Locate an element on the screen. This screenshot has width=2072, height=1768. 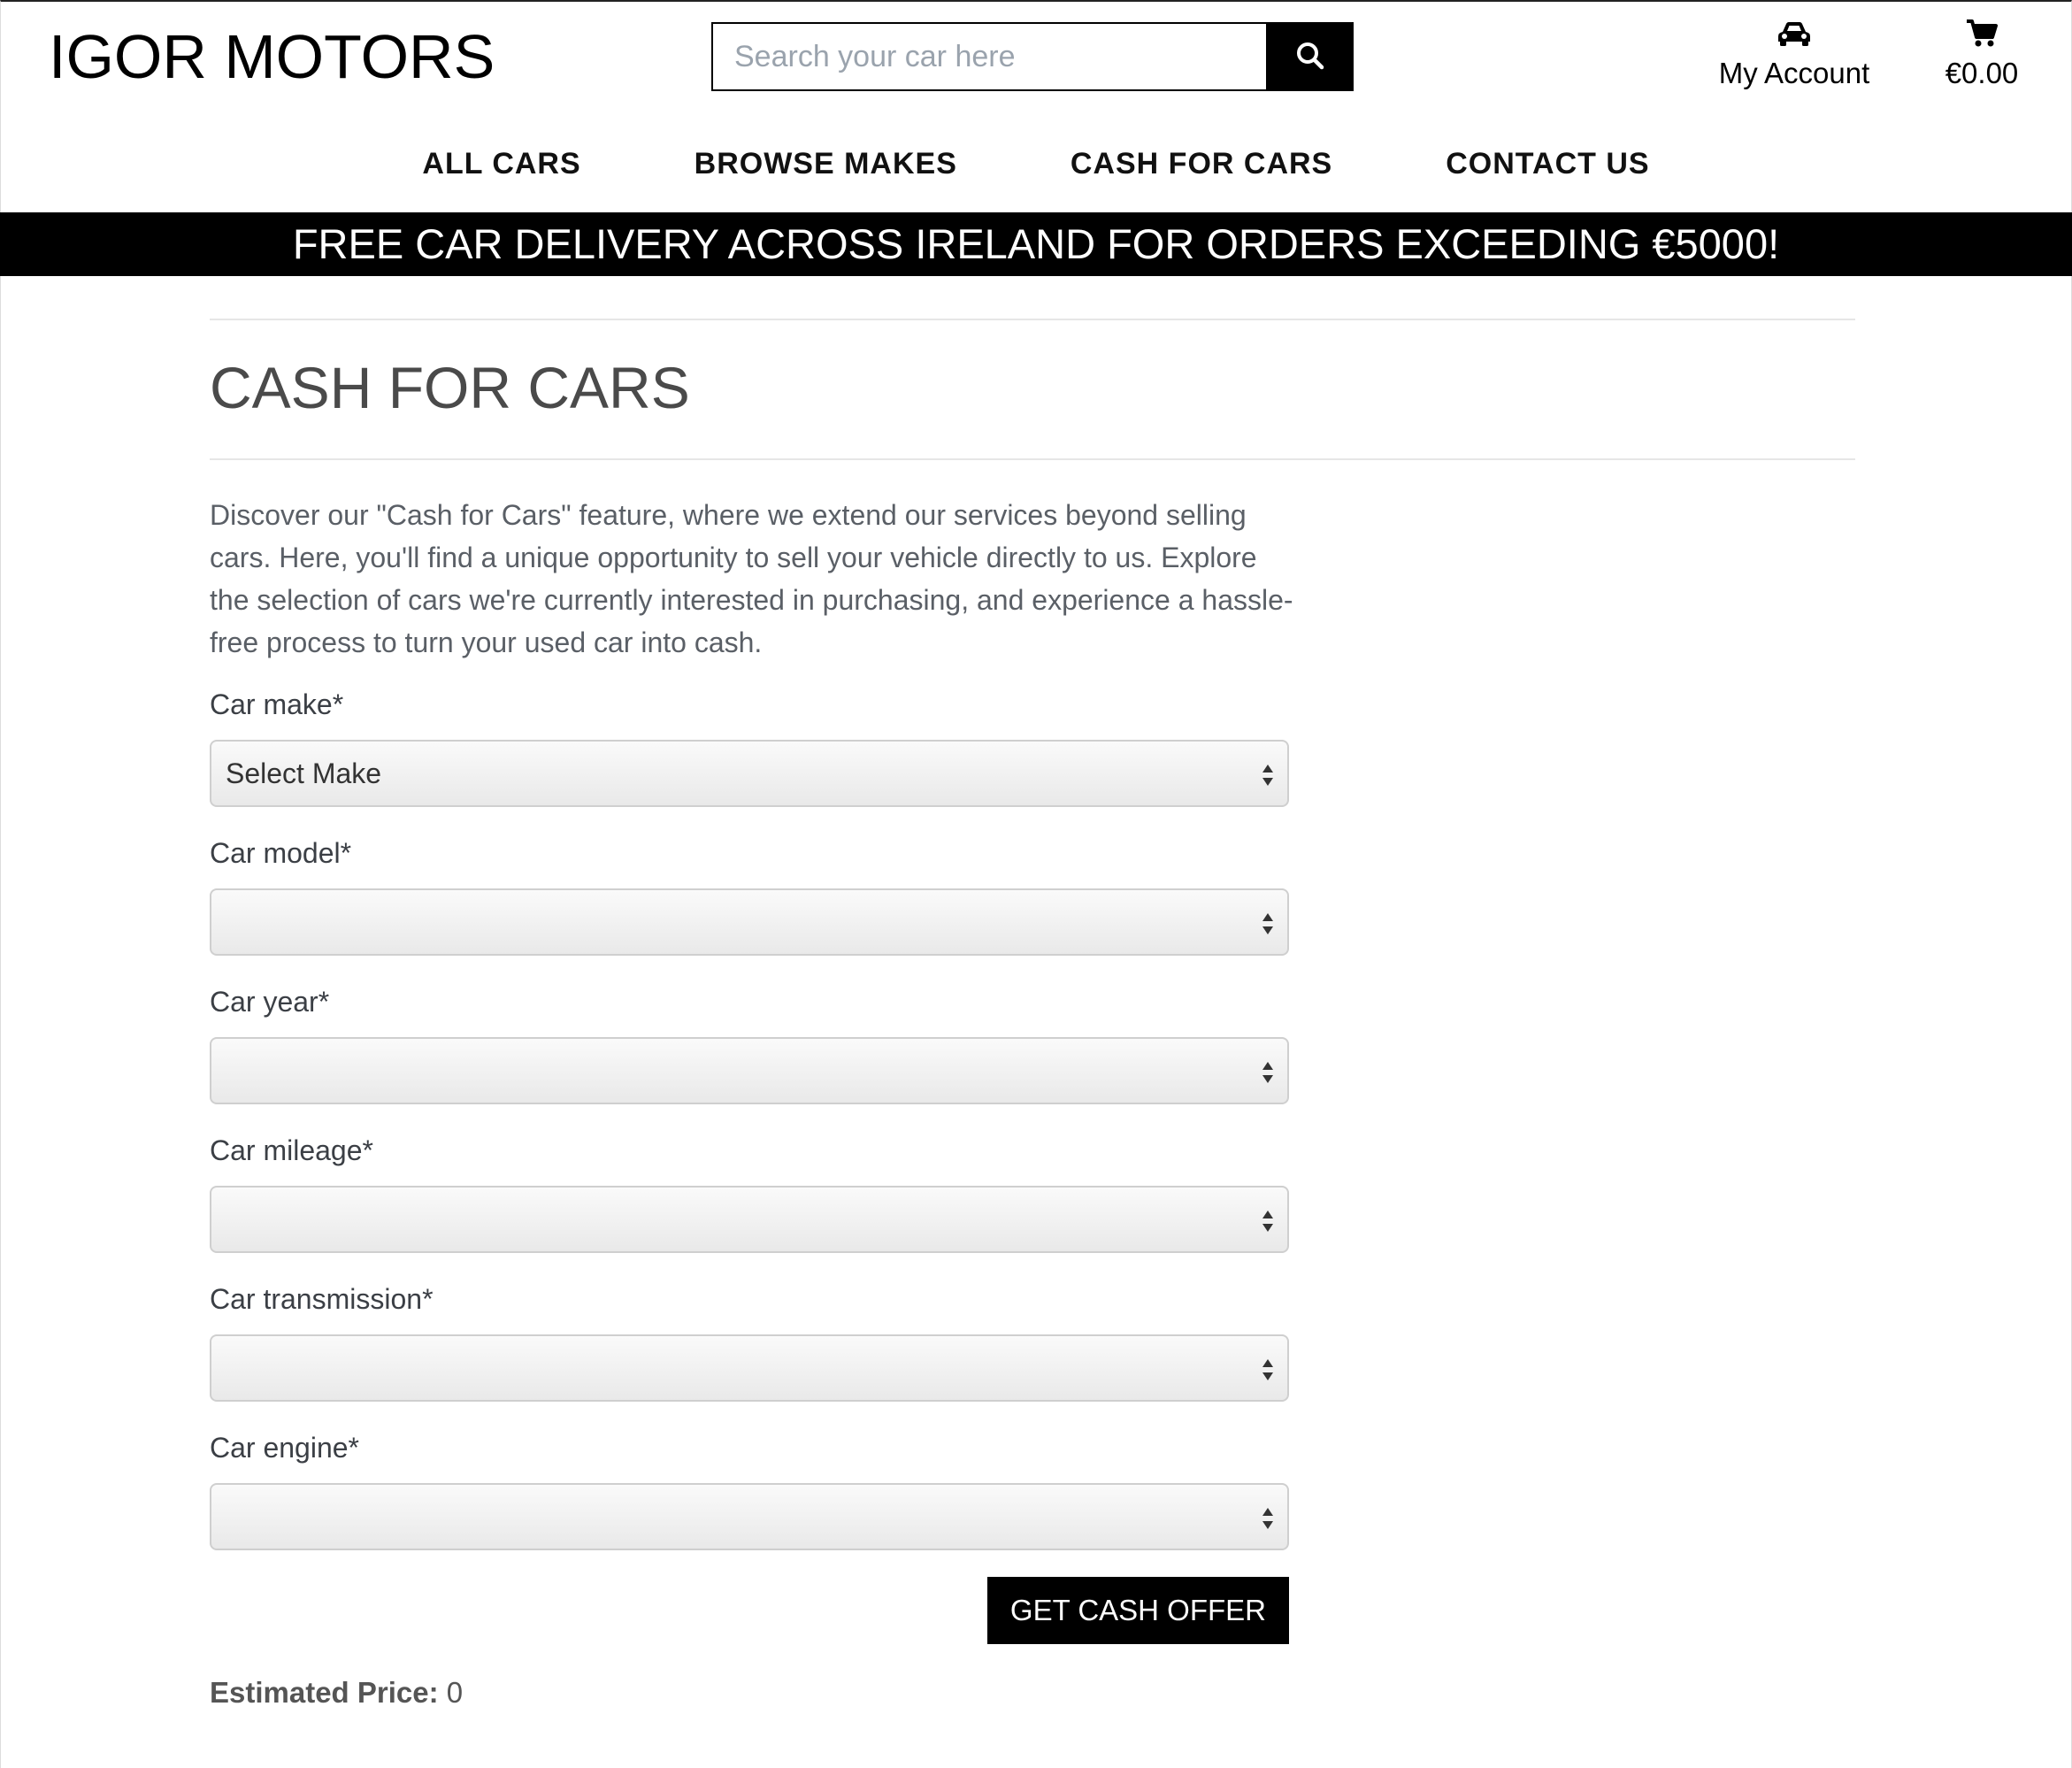
my-account-link: My Account is located at coordinates (1794, 56).